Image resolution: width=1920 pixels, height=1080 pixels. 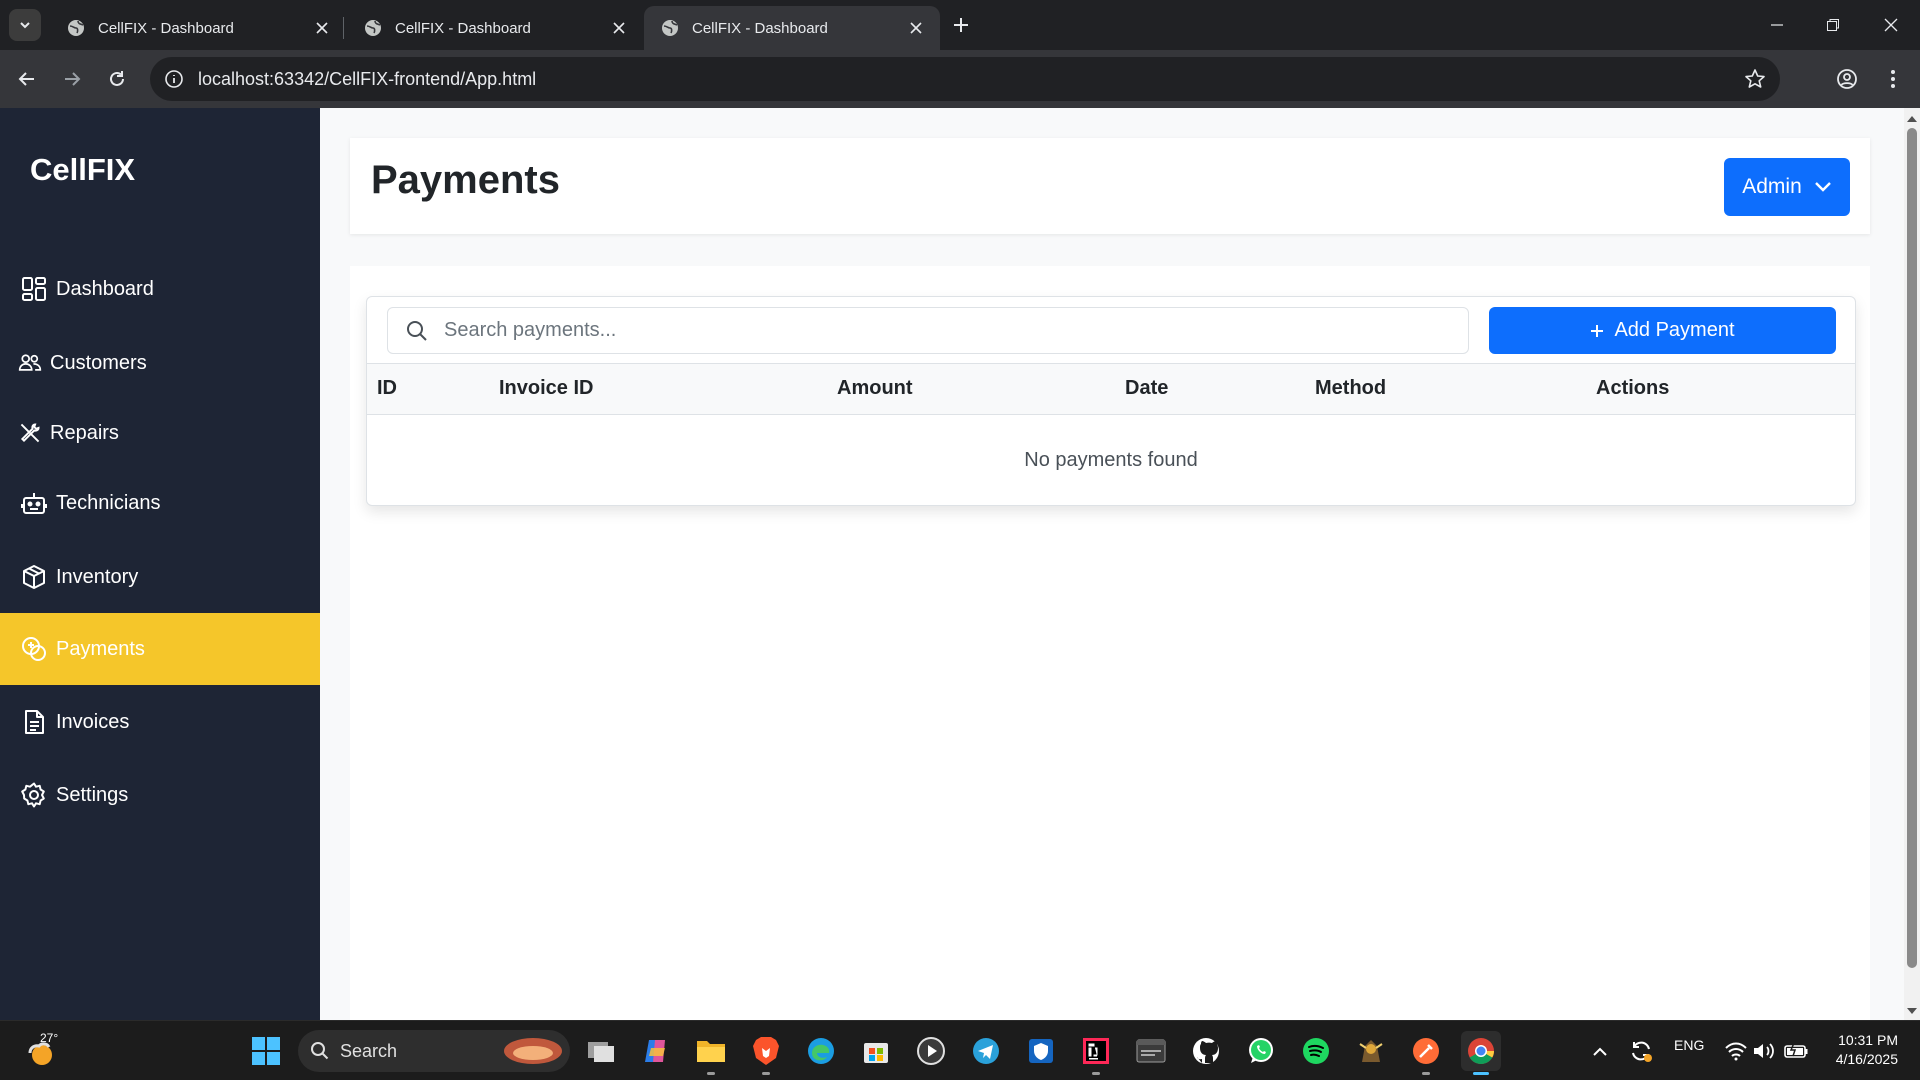 What do you see at coordinates (34, 722) in the screenshot?
I see `document-icon` at bounding box center [34, 722].